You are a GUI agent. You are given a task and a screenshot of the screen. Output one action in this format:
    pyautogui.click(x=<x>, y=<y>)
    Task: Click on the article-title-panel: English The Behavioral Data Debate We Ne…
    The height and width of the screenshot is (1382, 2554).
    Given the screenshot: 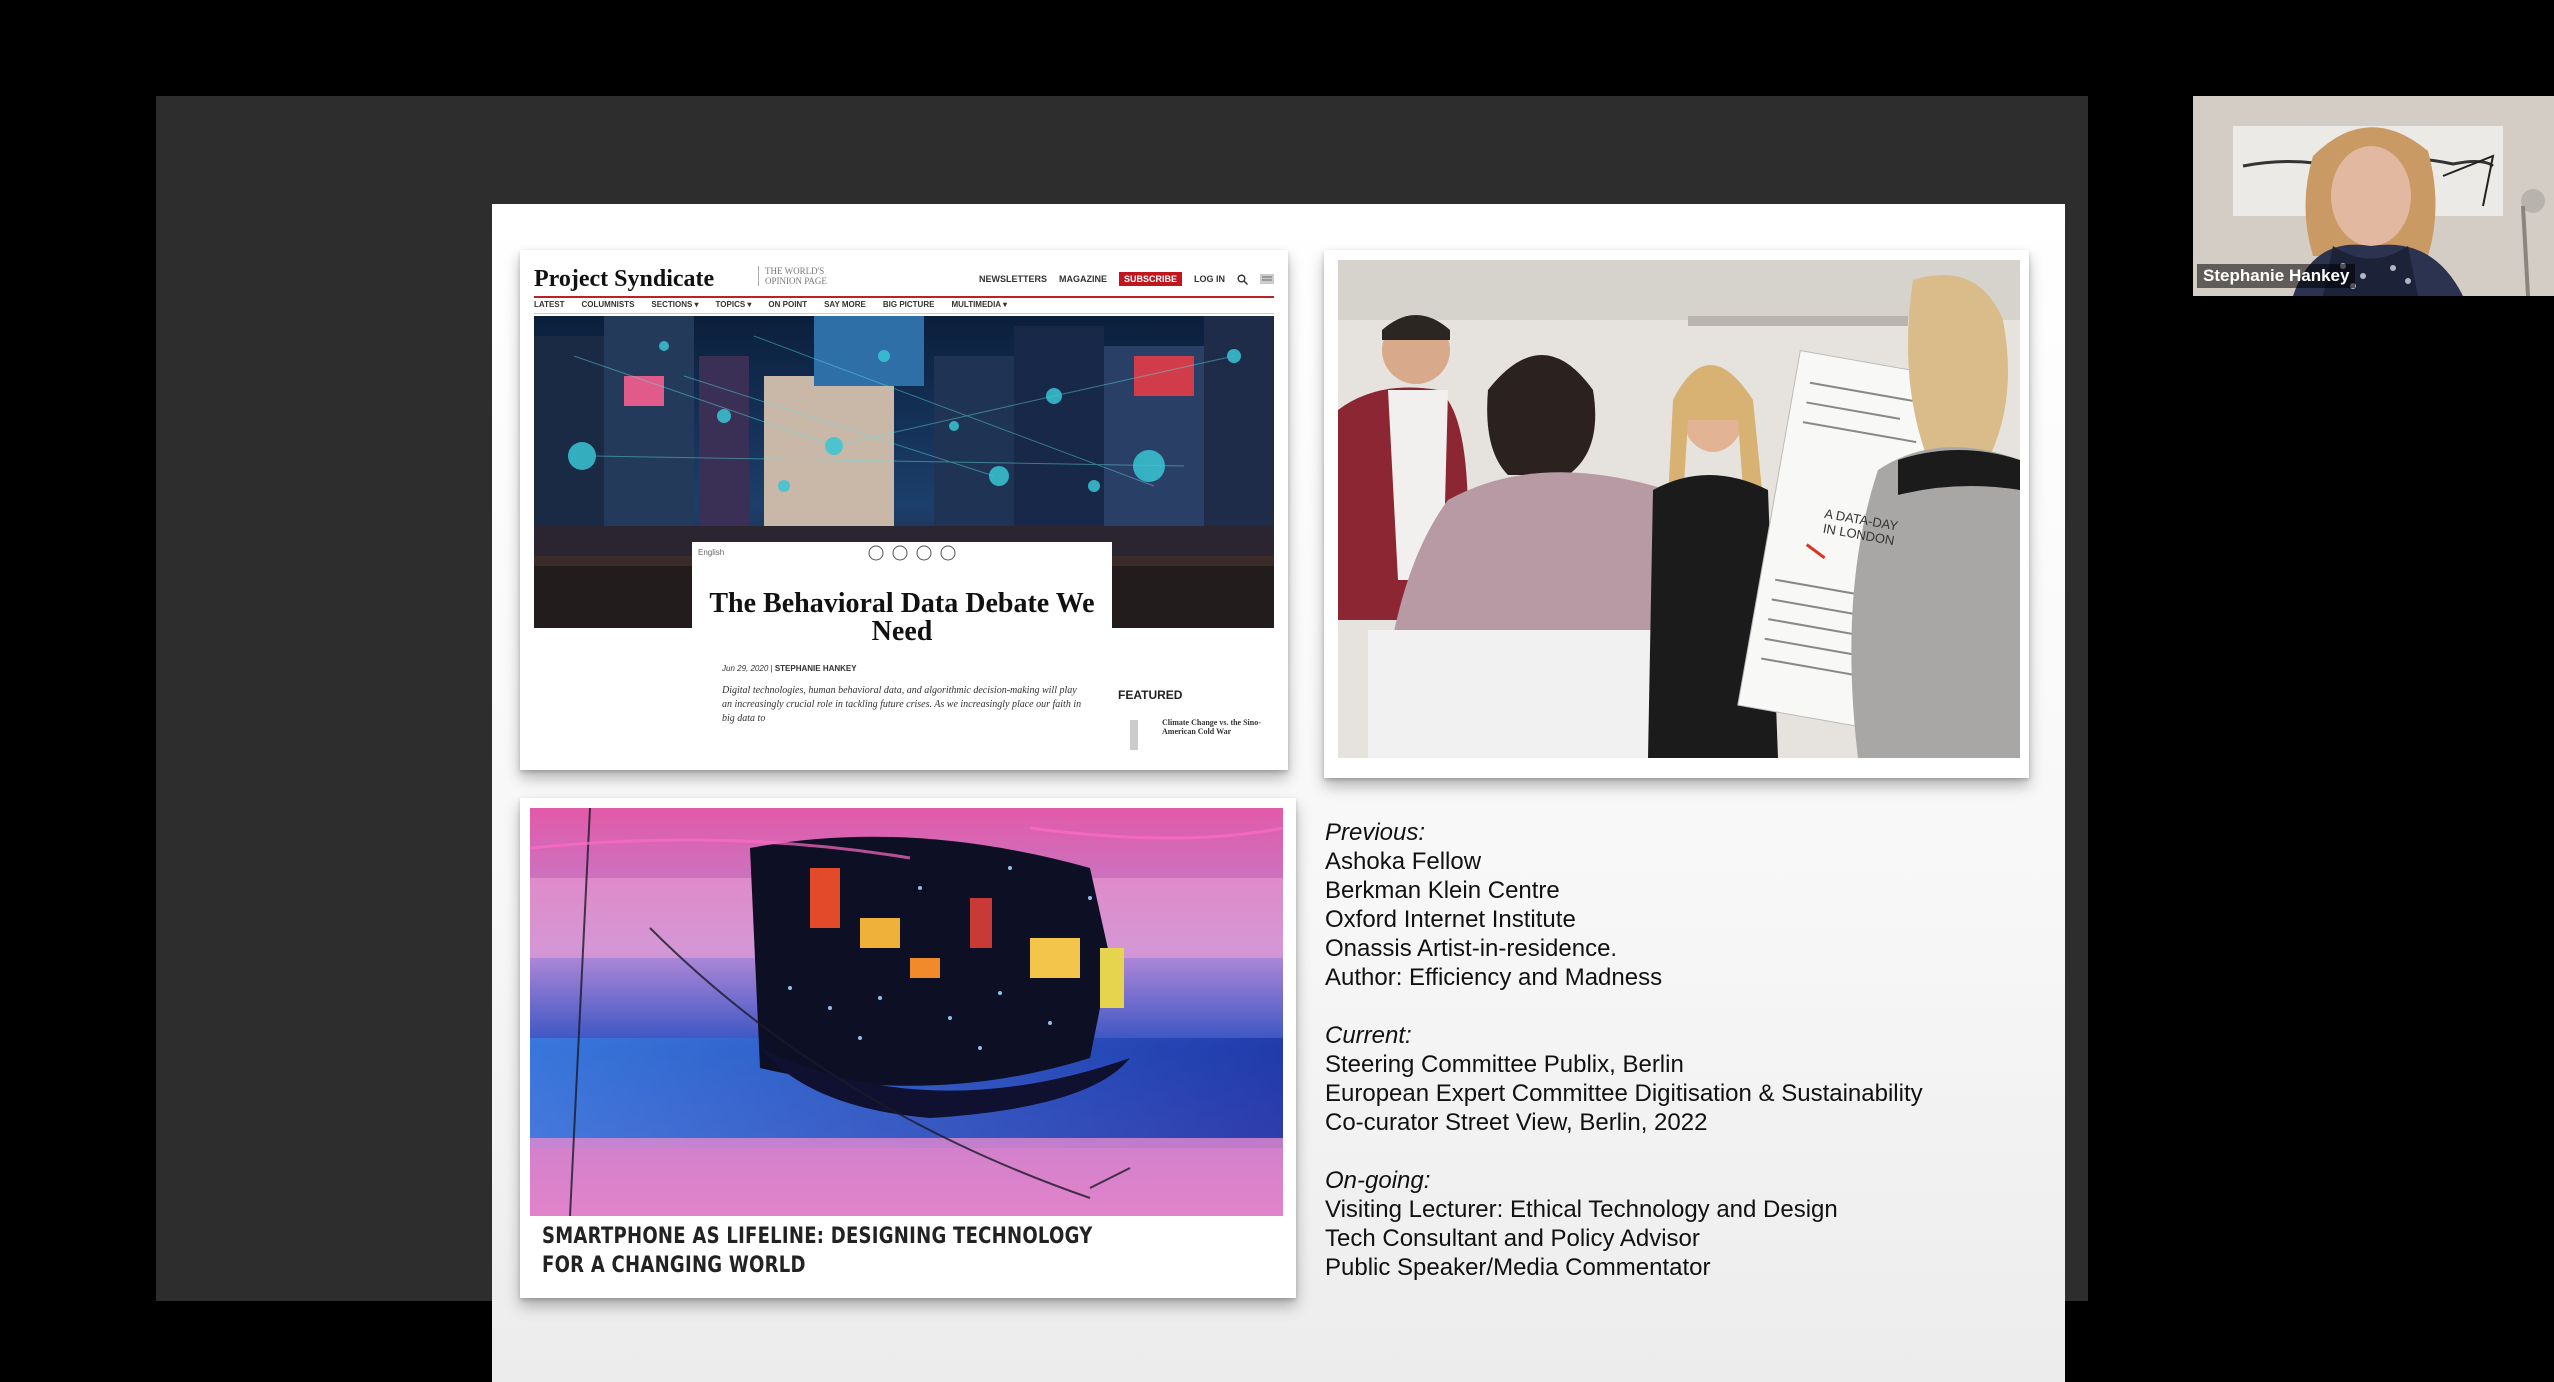 What is the action you would take?
    pyautogui.click(x=902, y=656)
    